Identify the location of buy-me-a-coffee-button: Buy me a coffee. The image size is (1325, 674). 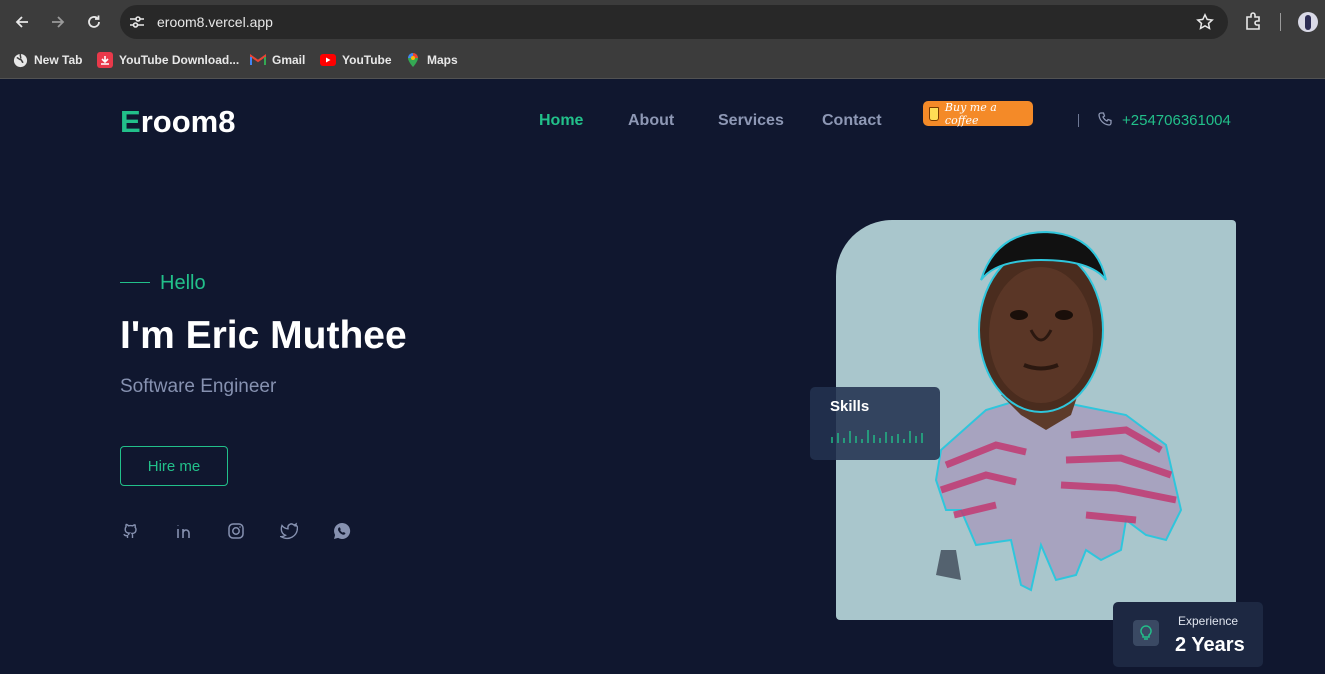
(978, 114).